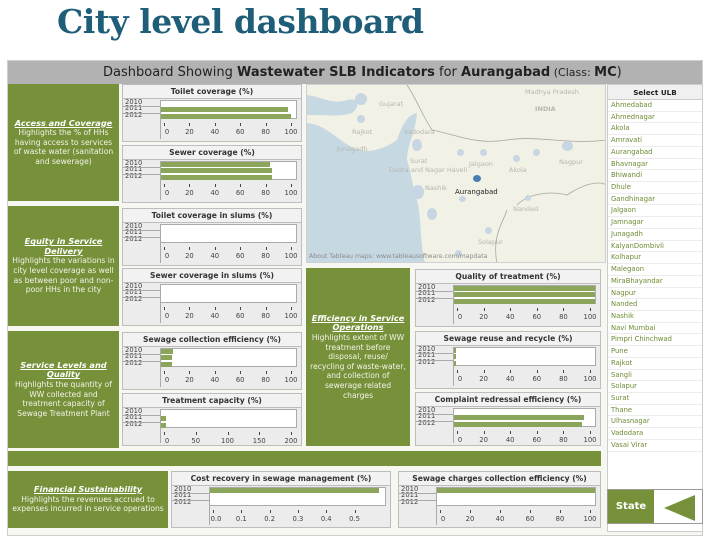  I want to click on ulb-list-item: Ahmednagar, so click(655, 118).